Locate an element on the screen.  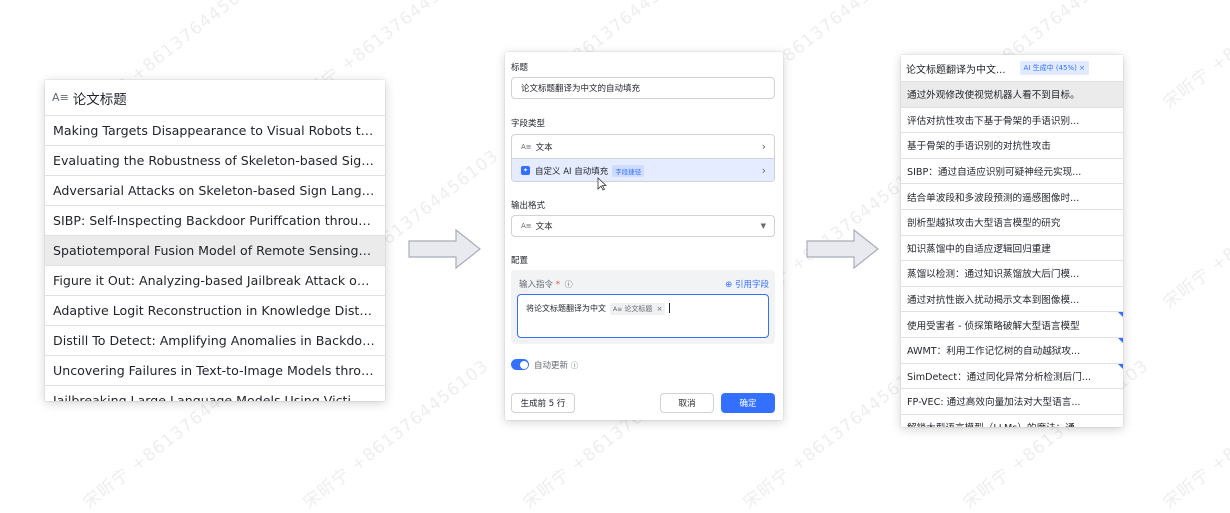
table-row: 知识蒸馏中的自适应逻辑回归重建 is located at coordinates (1012, 249).